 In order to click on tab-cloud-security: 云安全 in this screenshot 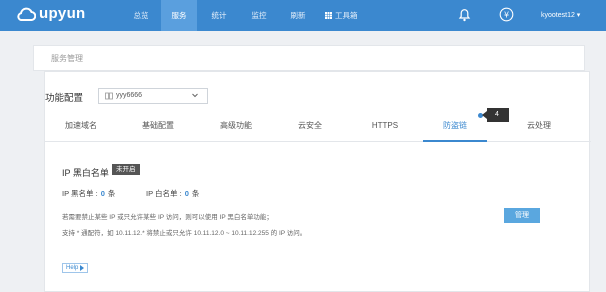, I will do `click(310, 130)`.